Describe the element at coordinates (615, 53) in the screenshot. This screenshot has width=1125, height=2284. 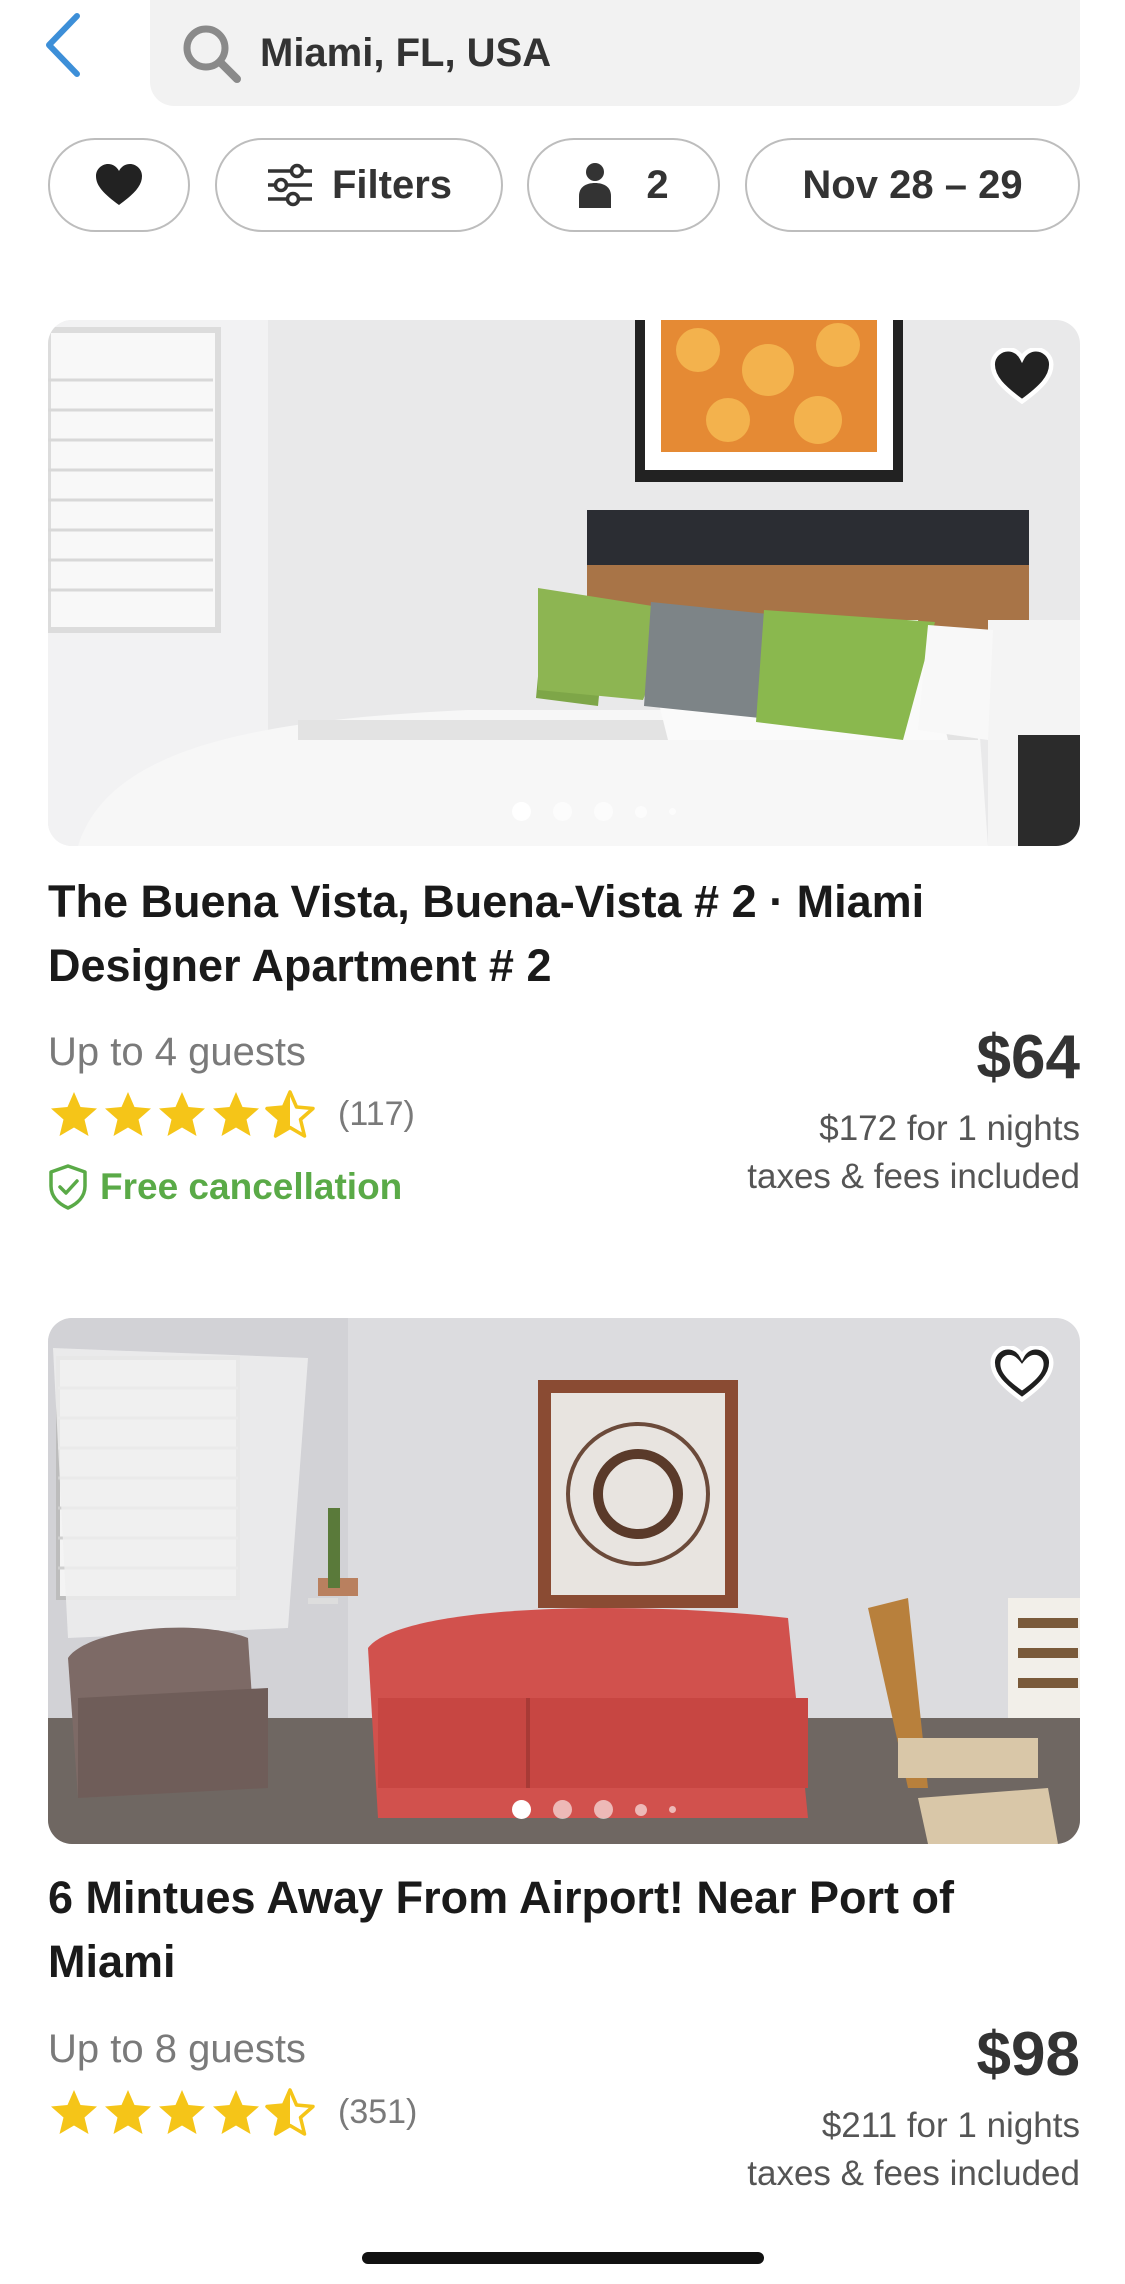
I see `search-bar: Miami, FL, USA` at that location.